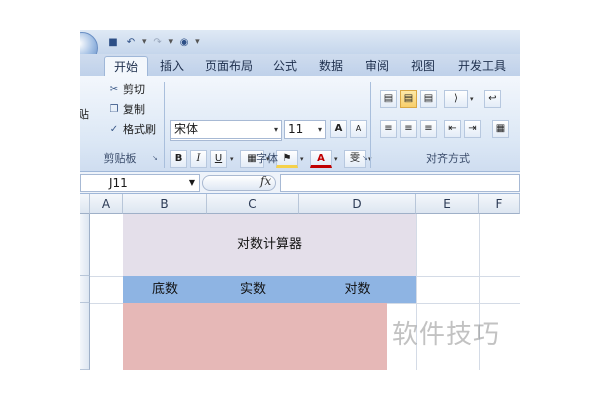 The image size is (600, 400). I want to click on column-header-c: C, so click(253, 204).